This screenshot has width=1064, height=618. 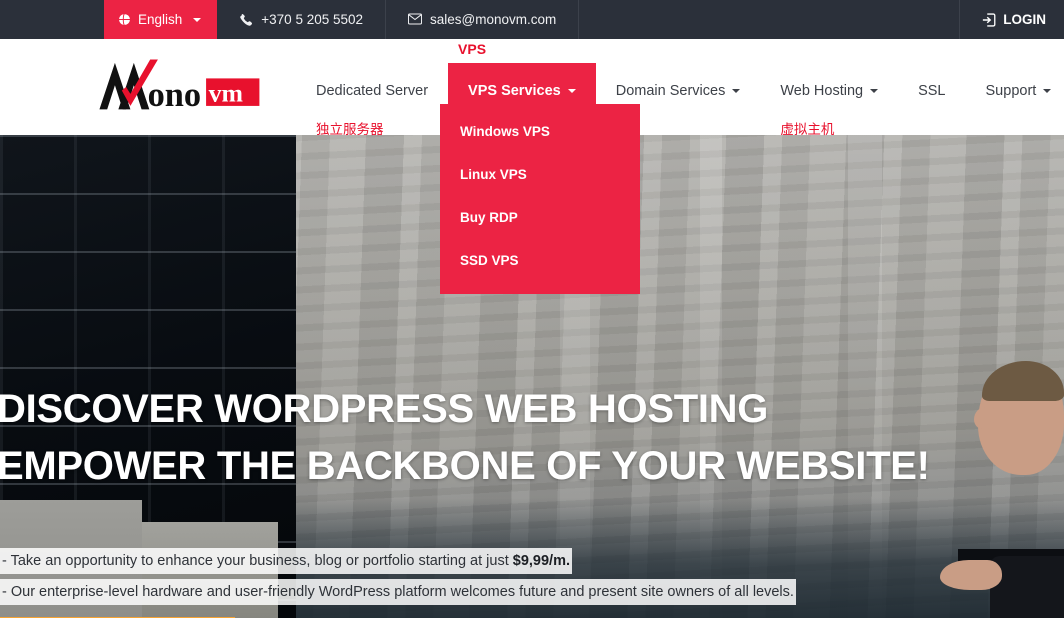 I want to click on dropdown-item-label: Windows VPS, so click(x=505, y=131).